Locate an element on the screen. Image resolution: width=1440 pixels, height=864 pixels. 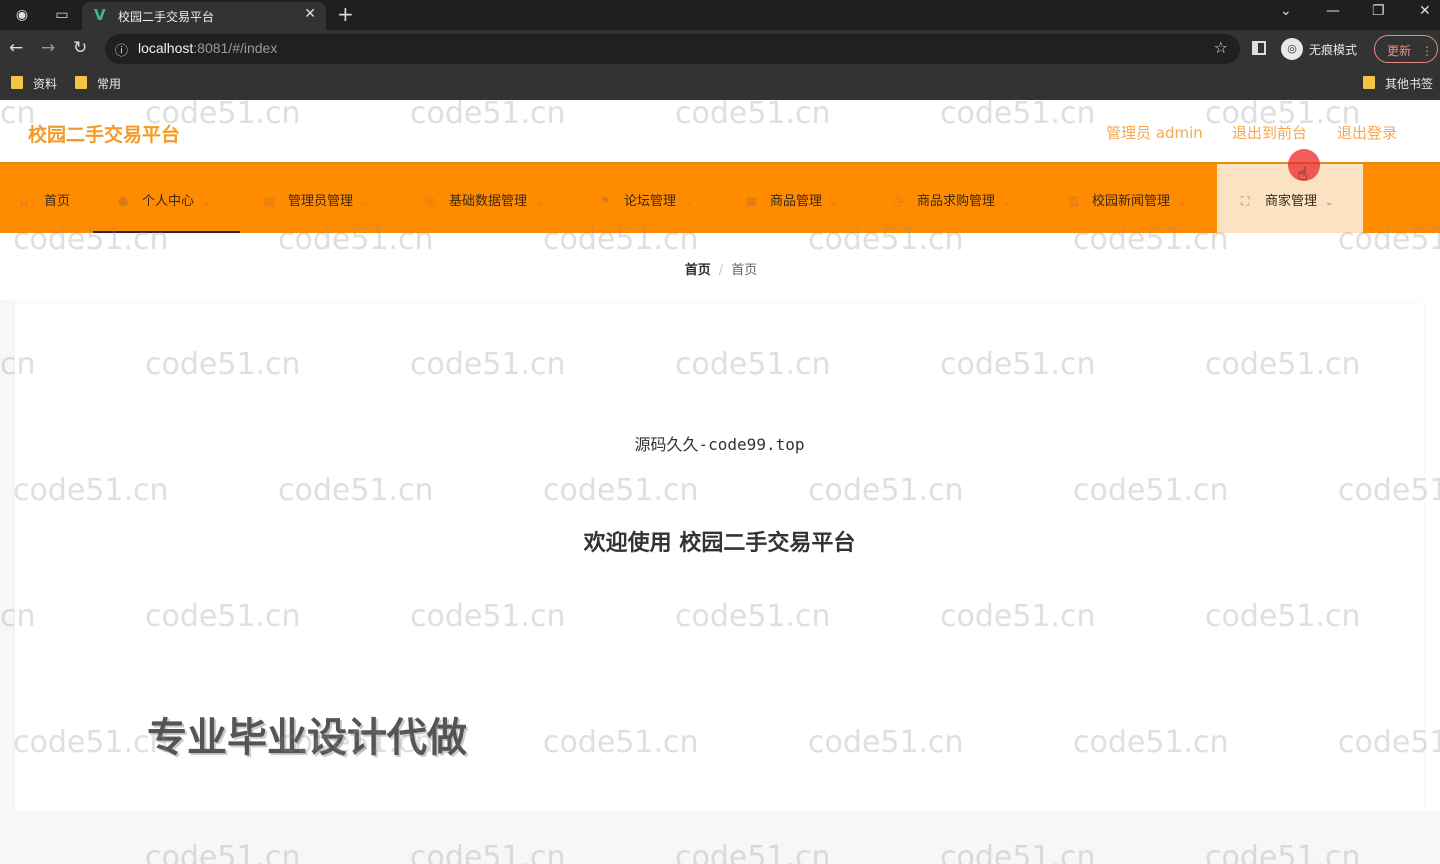
nav-purchase: ◷ 商品求购管理 ⌄ is located at coordinates (952, 198).